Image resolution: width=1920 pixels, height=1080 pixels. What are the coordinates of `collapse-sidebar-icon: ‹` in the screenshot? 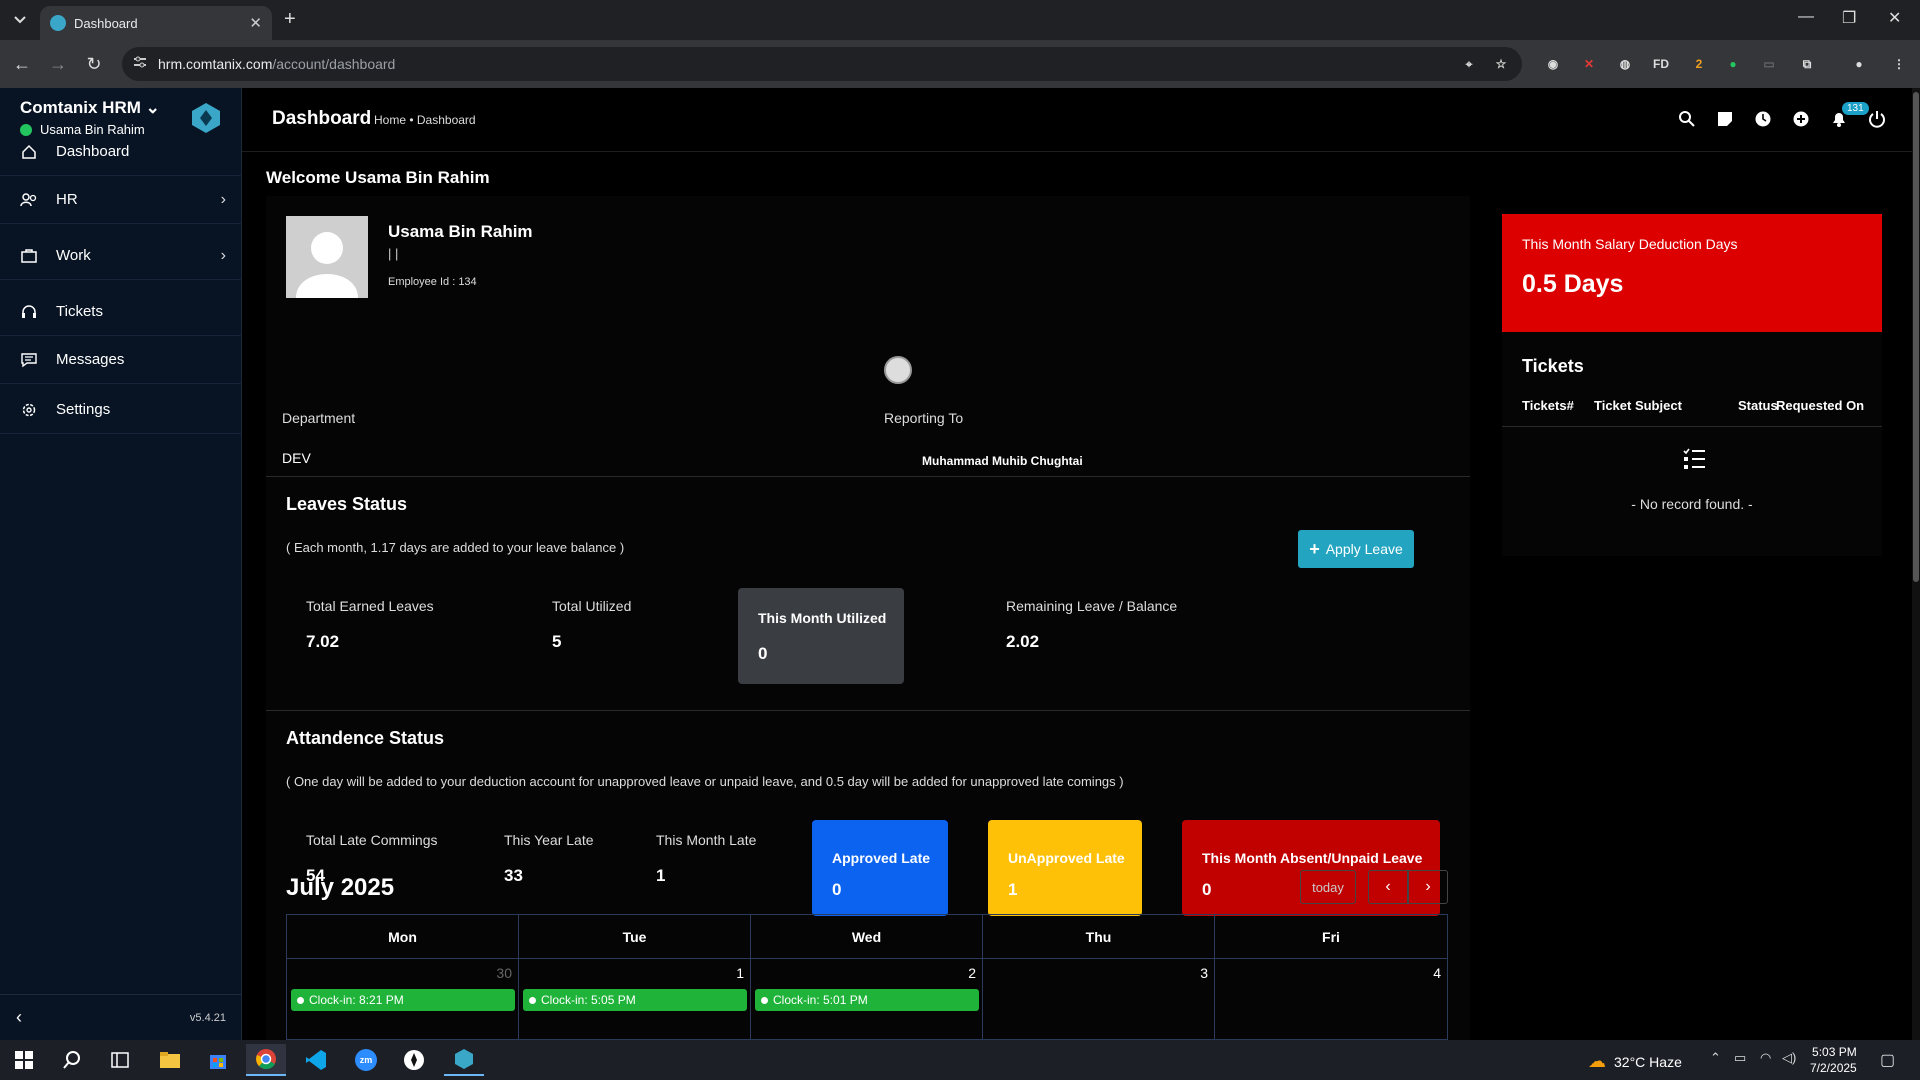 It's located at (19, 1017).